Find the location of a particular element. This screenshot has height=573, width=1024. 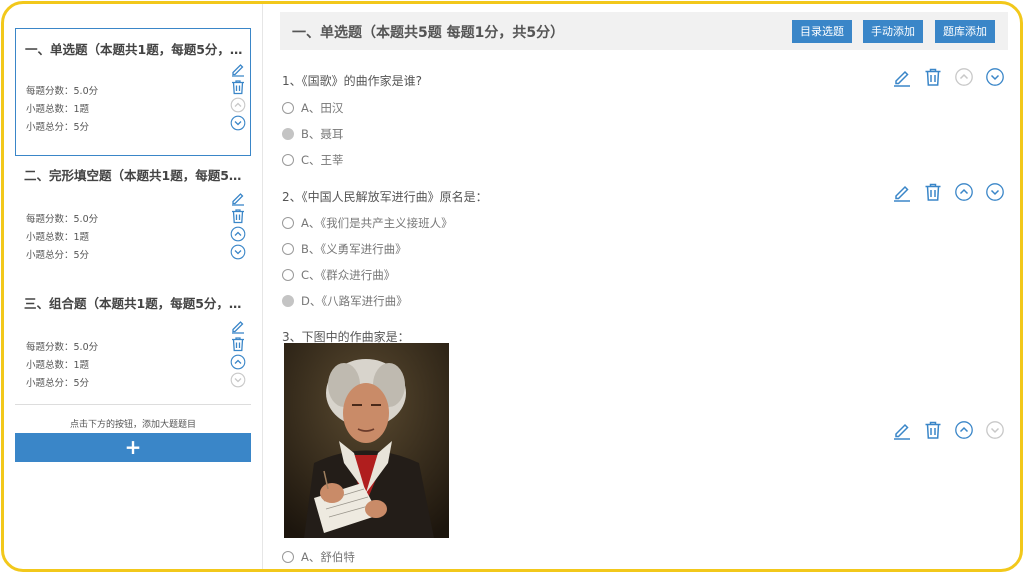

add-section-button: + is located at coordinates (133, 447).